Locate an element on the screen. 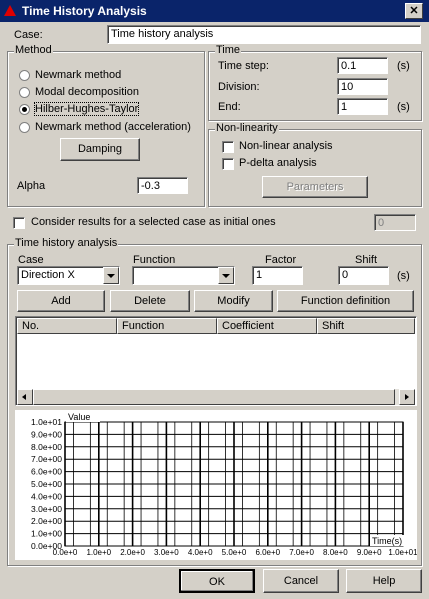 The height and width of the screenshot is (599, 429). scroll-thumb is located at coordinates (214, 397).